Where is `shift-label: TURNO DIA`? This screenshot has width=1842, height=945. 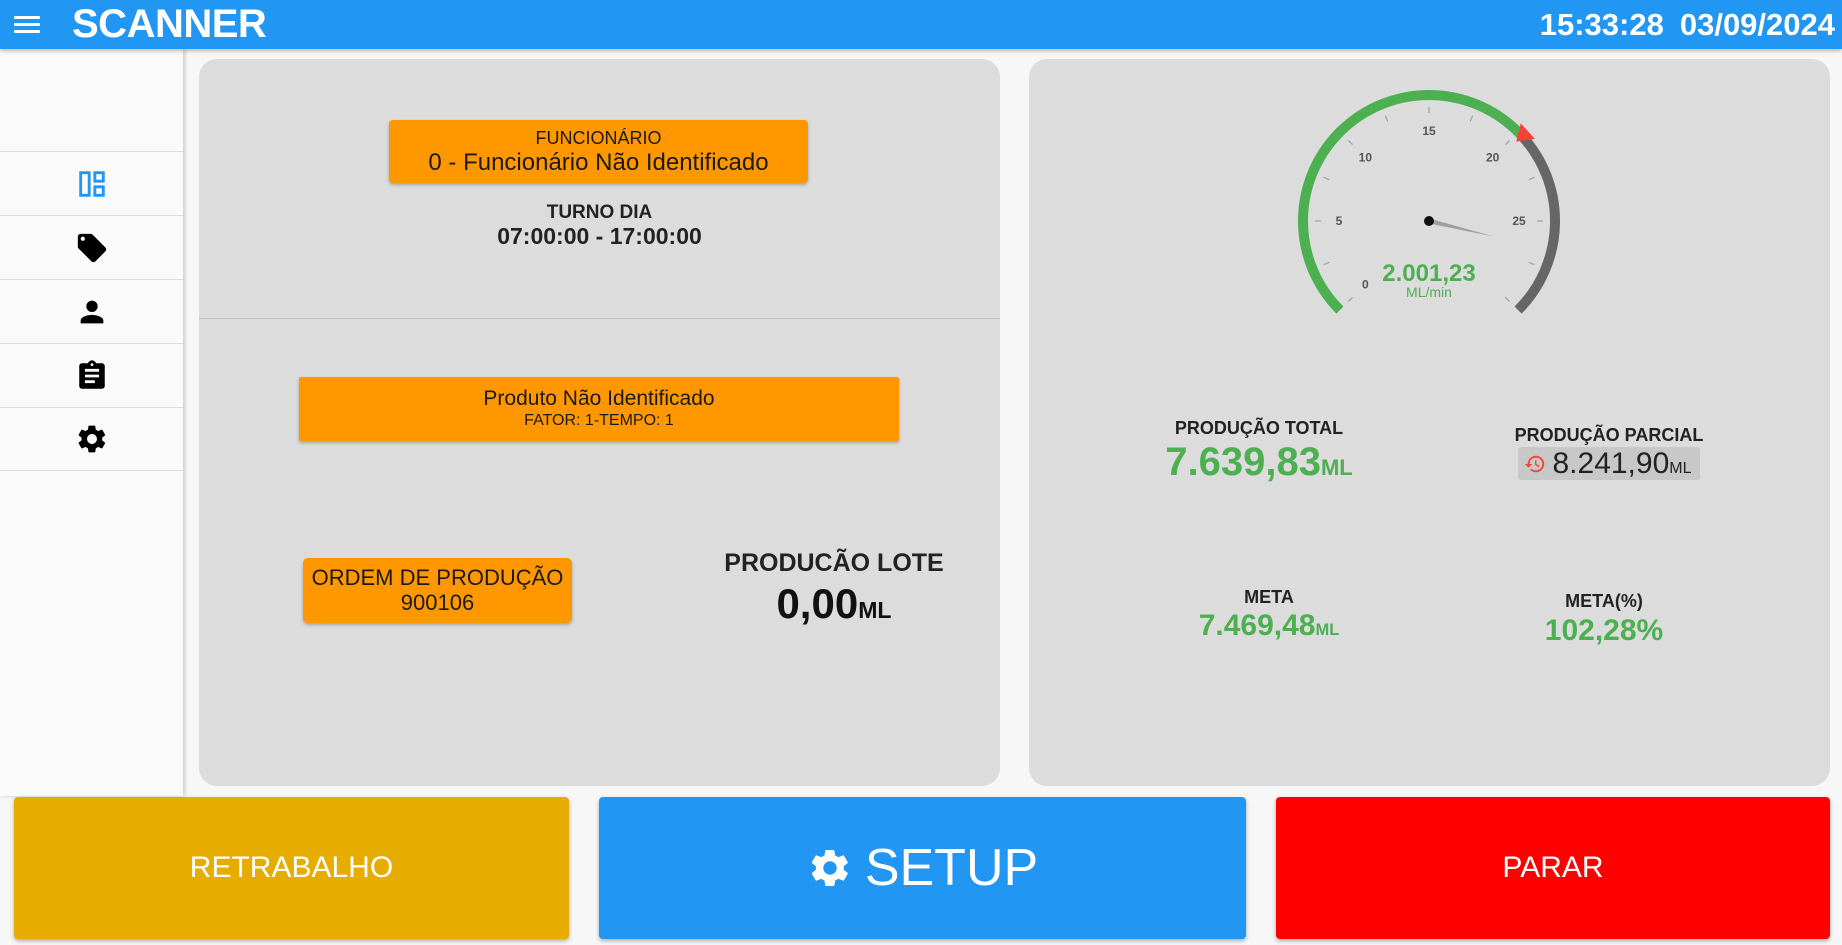
shift-label: TURNO DIA is located at coordinates (599, 212).